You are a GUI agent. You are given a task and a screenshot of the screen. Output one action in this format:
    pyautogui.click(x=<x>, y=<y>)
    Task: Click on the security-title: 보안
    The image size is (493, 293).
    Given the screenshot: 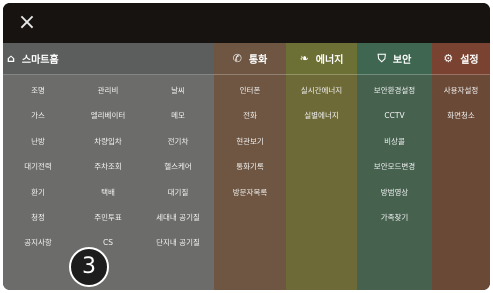 What is the action you would take?
    pyautogui.click(x=402, y=60)
    